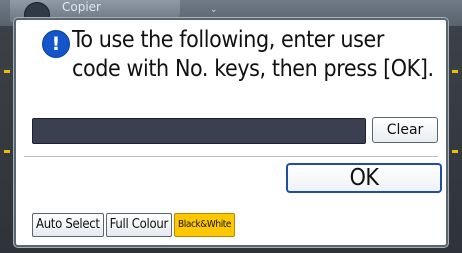 The image size is (462, 253). I want to click on clear-button: Clear, so click(405, 130).